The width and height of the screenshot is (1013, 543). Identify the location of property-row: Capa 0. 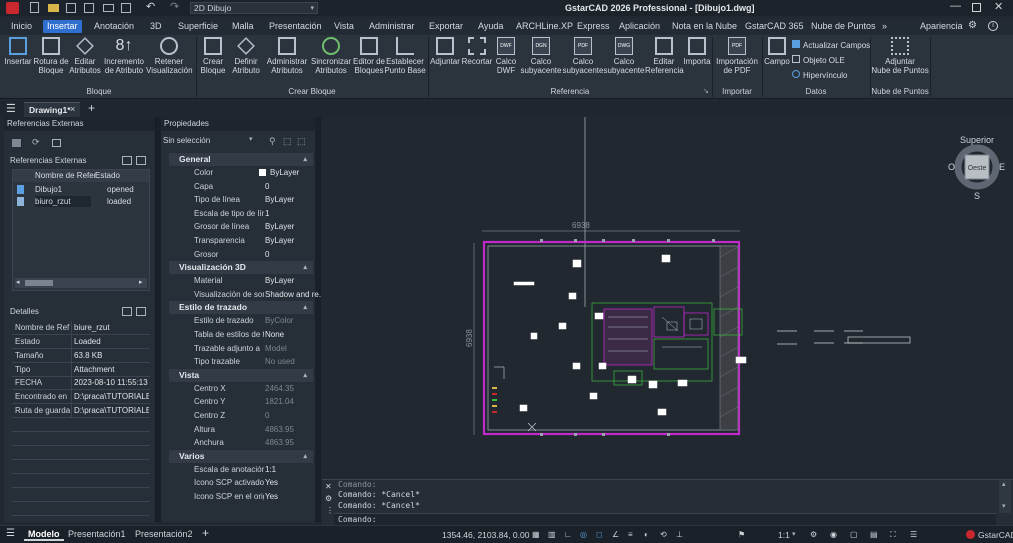
(241, 187).